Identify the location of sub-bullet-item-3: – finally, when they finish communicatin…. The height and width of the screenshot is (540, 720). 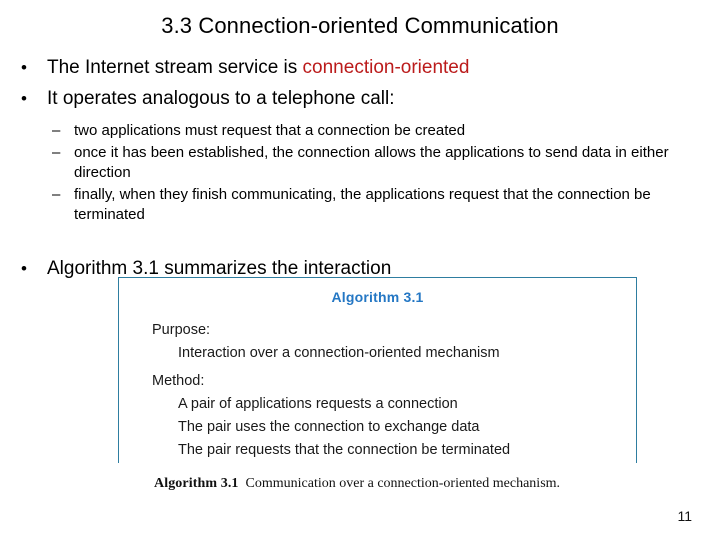
(379, 205).